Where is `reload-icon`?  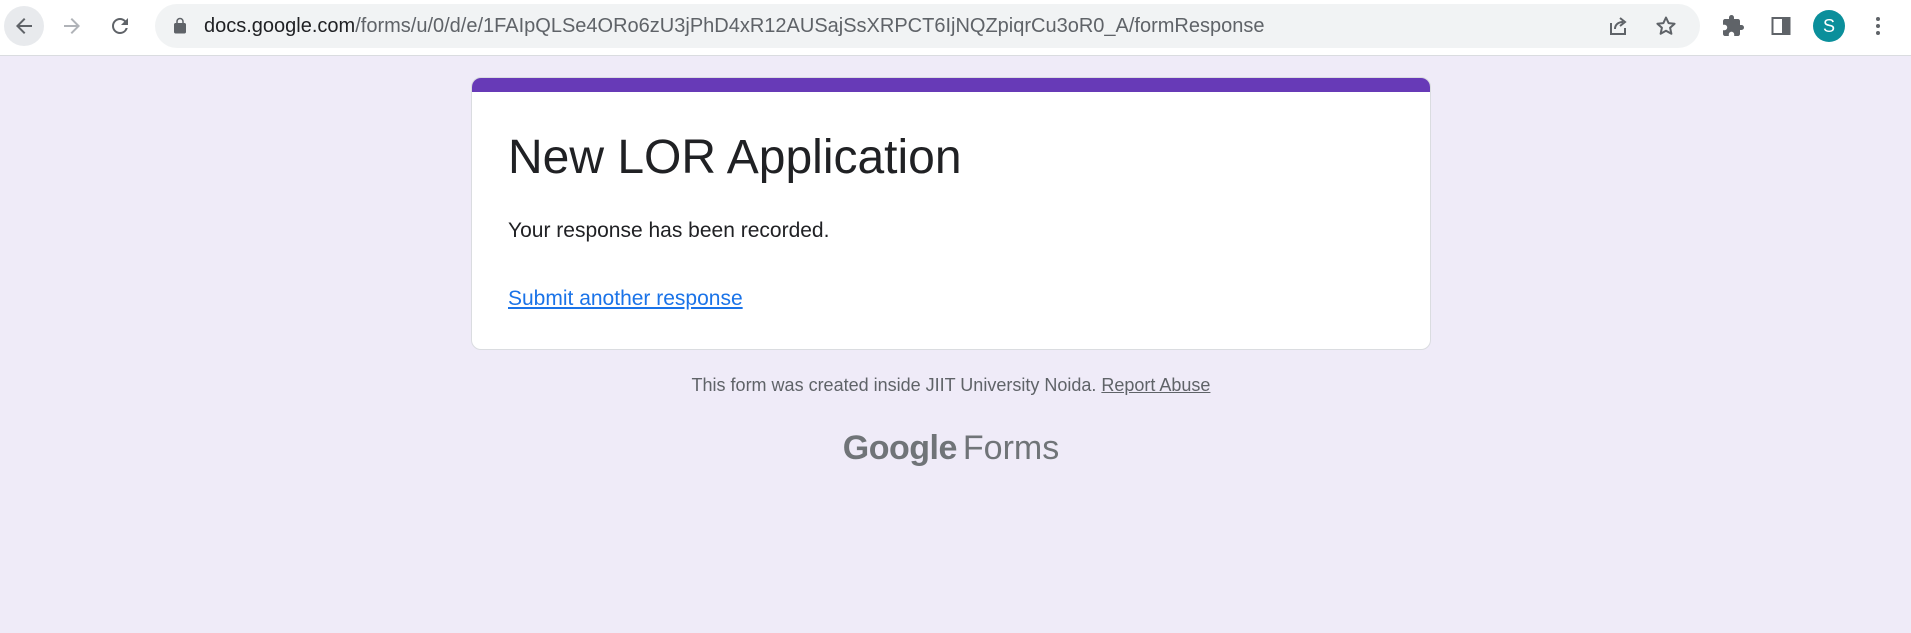
reload-icon is located at coordinates (120, 26).